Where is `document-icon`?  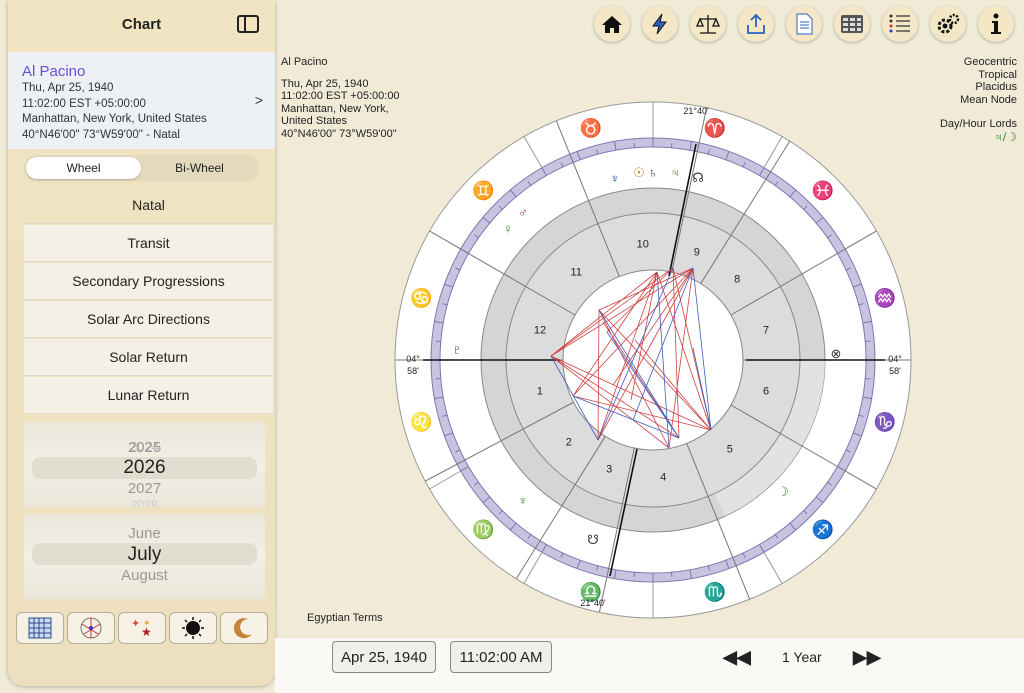
document-icon is located at coordinates (804, 24).